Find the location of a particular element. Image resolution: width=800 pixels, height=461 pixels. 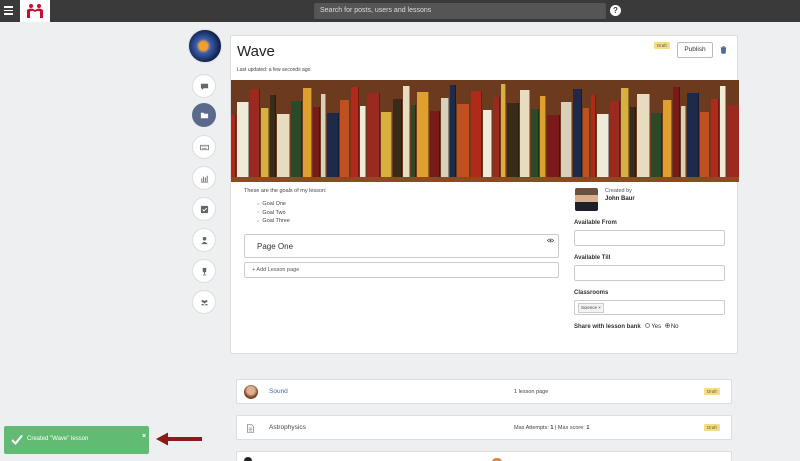

share-no-radio is located at coordinates (667, 325).